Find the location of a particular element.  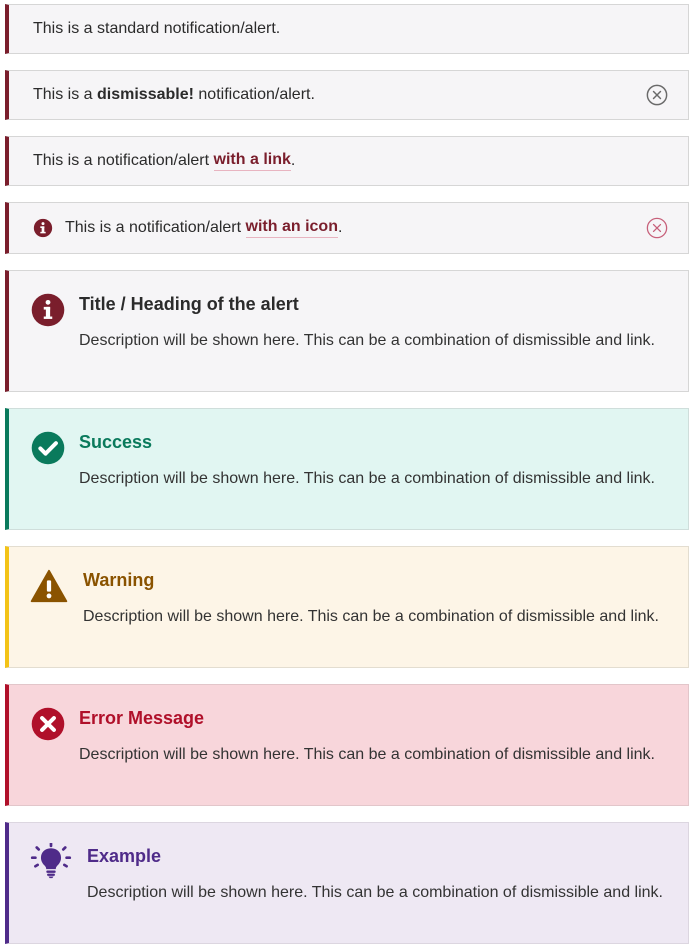

alert-text-after: notification/alert. is located at coordinates (254, 94).